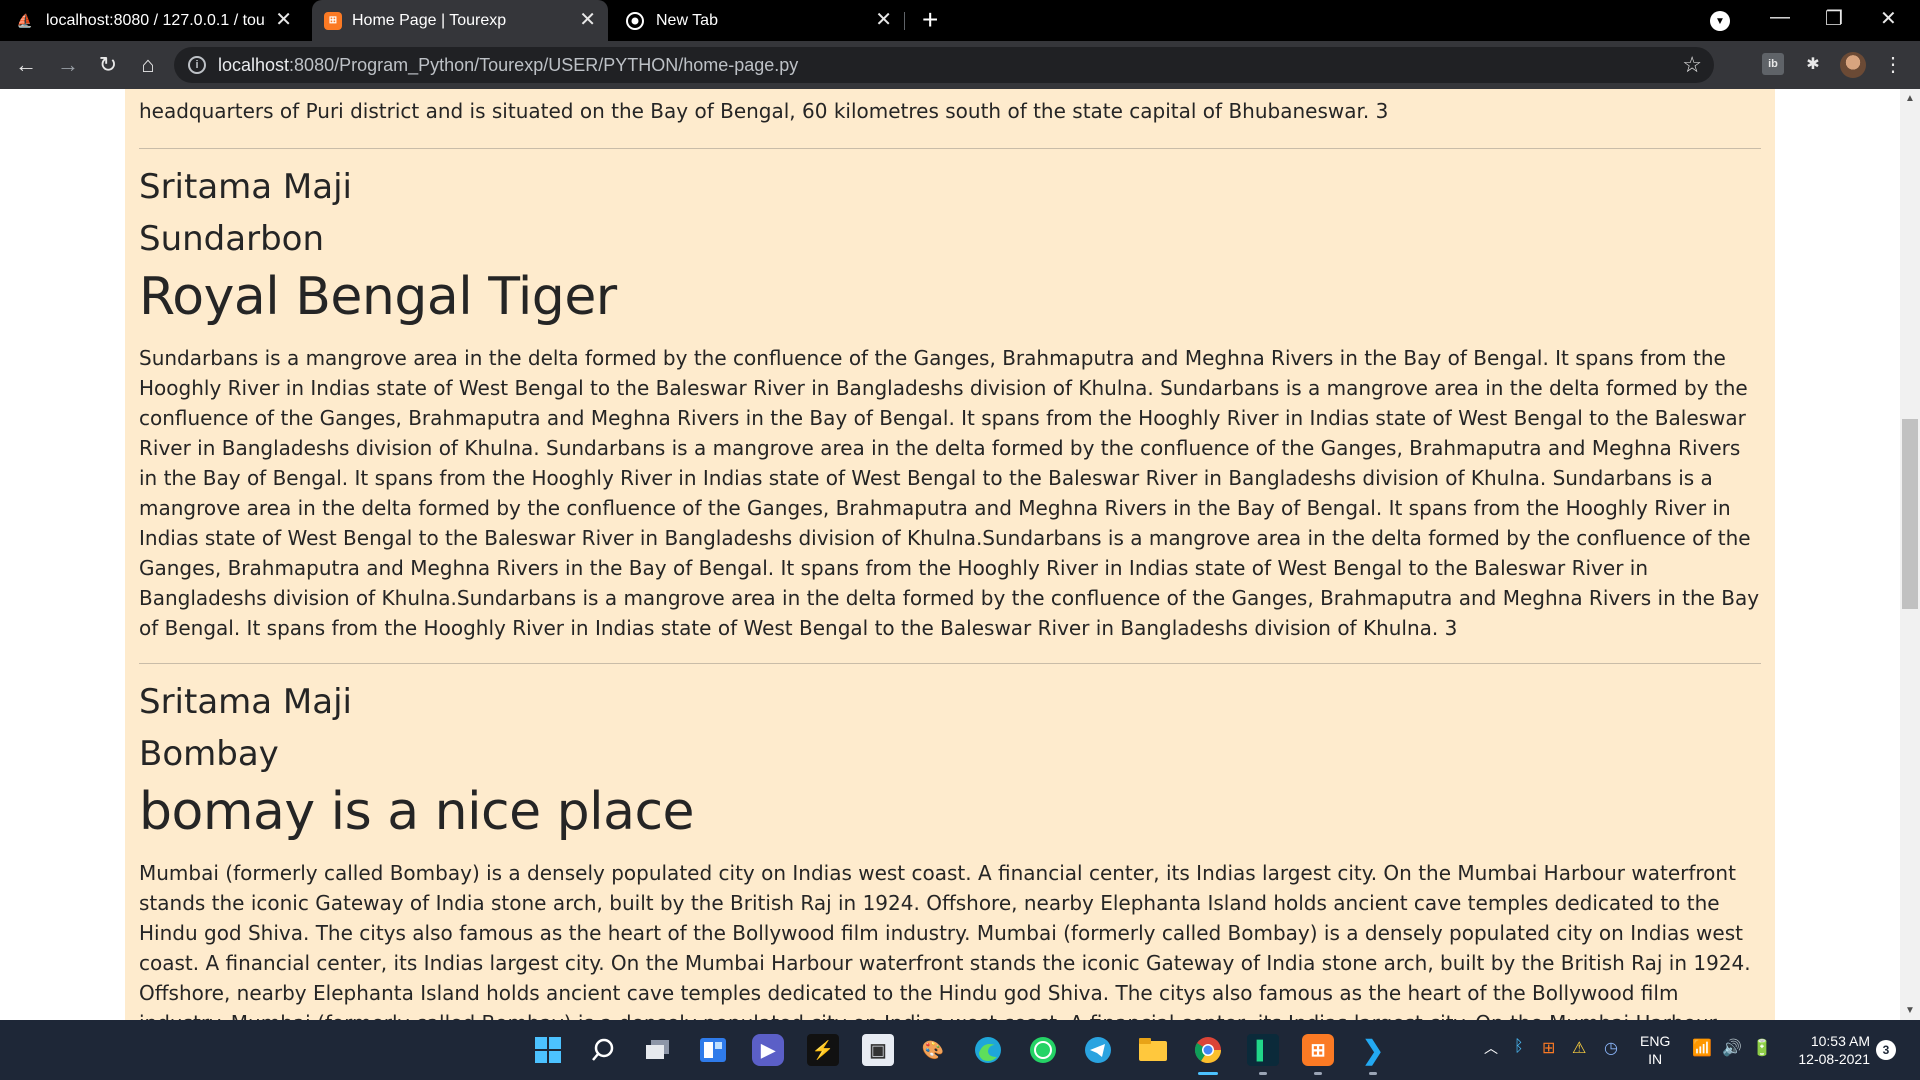 The width and height of the screenshot is (1920, 1080). Describe the element at coordinates (429, 20) in the screenshot. I see `tab-title: Home Page | Tourexp` at that location.